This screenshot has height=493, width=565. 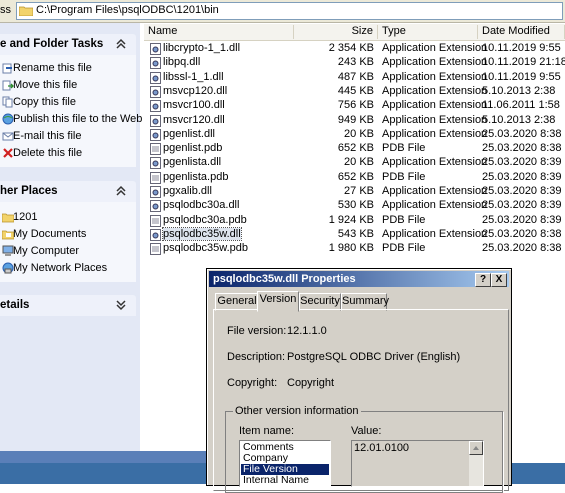 What do you see at coordinates (202, 233) in the screenshot?
I see `file-name: psqlodbc35w.dll` at bounding box center [202, 233].